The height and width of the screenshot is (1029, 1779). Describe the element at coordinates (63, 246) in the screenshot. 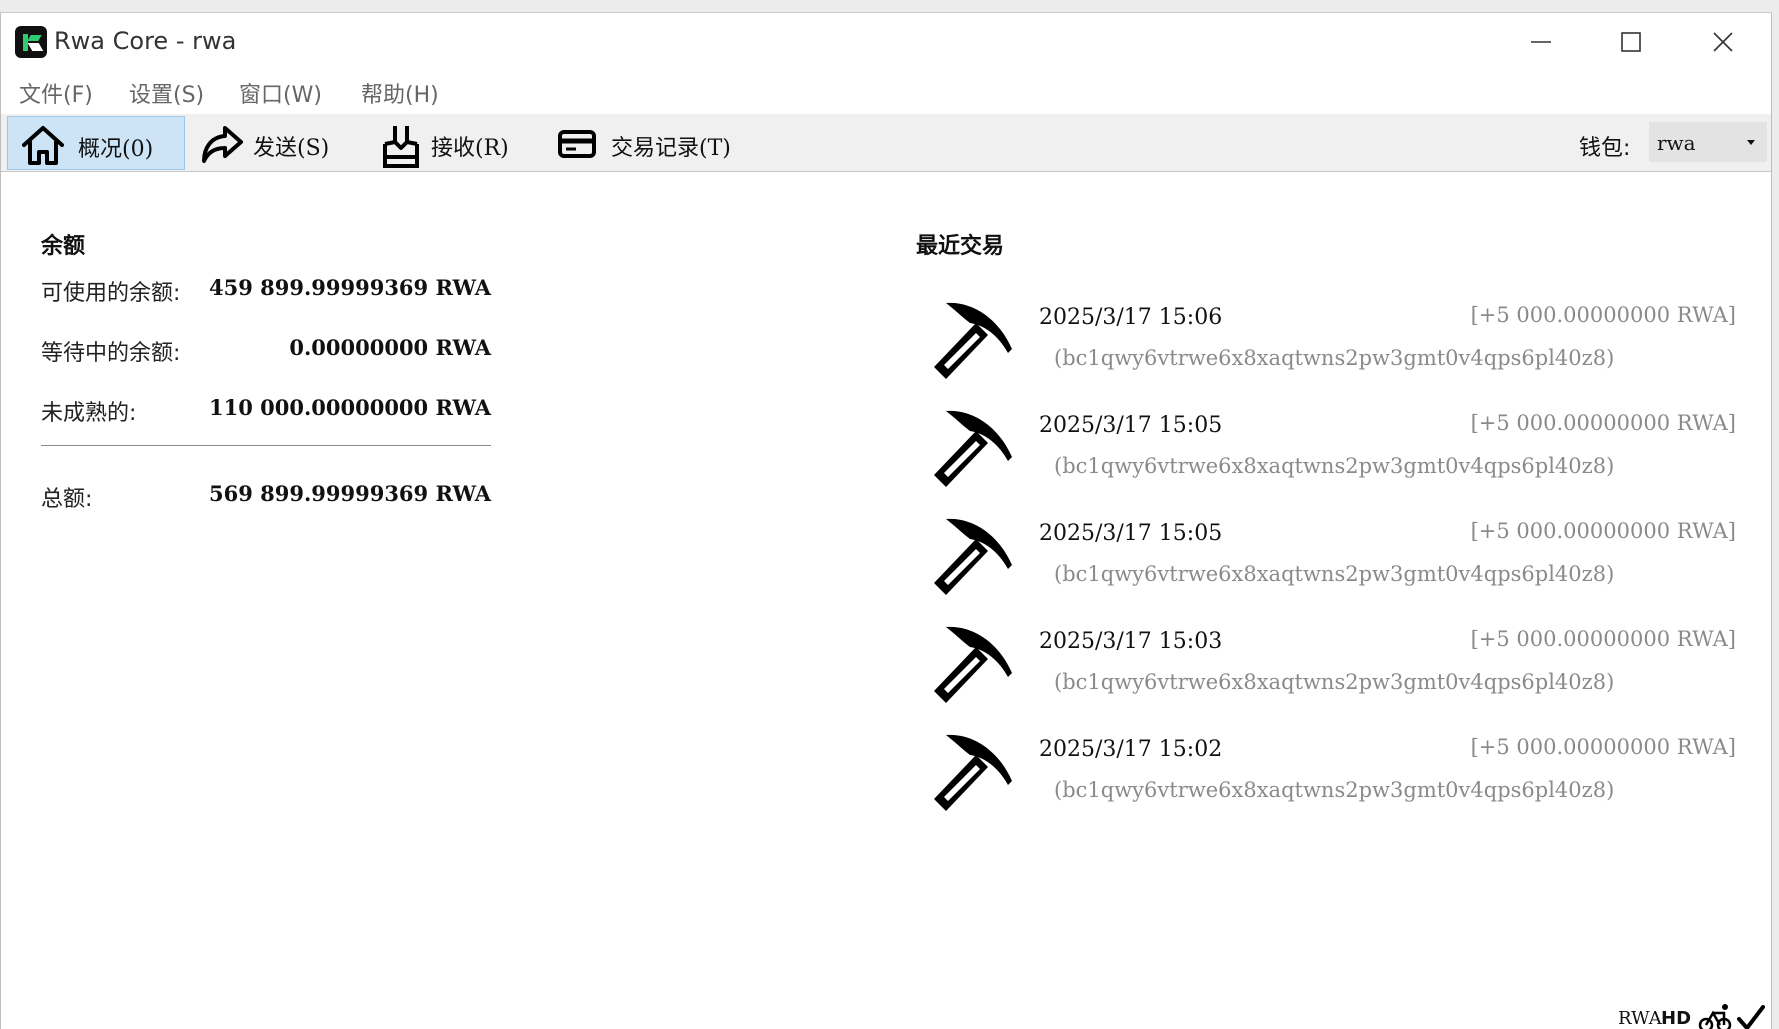

I see `balances-title: 余额` at that location.